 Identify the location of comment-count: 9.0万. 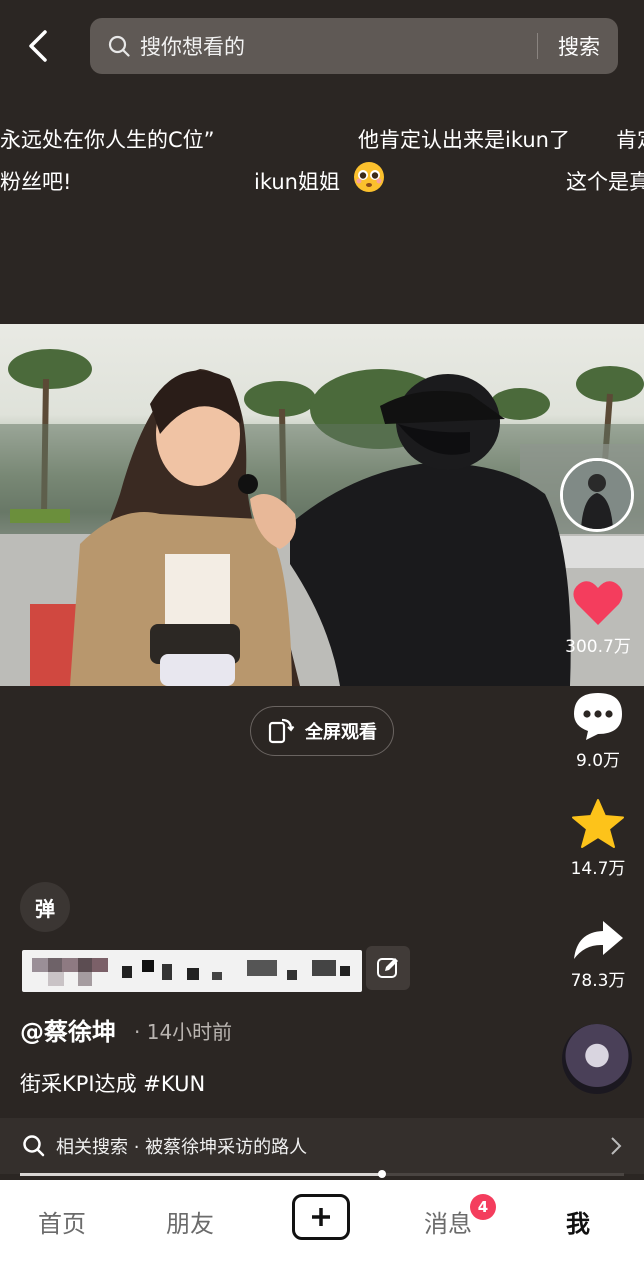
(598, 761).